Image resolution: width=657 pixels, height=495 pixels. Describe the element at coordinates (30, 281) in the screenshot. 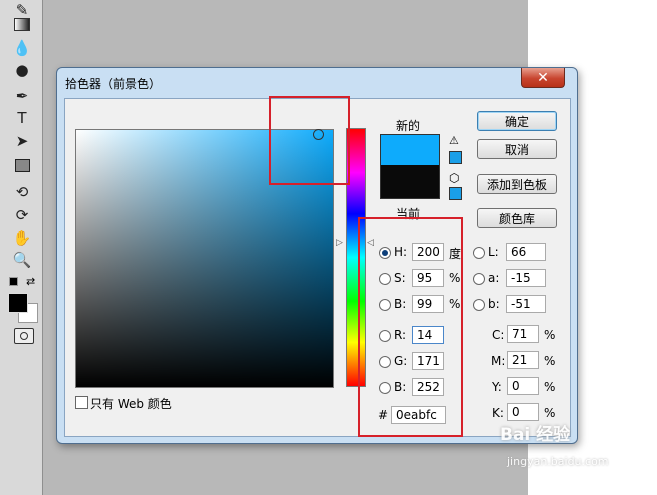

I see `swap-colors-icon: ⇄` at that location.